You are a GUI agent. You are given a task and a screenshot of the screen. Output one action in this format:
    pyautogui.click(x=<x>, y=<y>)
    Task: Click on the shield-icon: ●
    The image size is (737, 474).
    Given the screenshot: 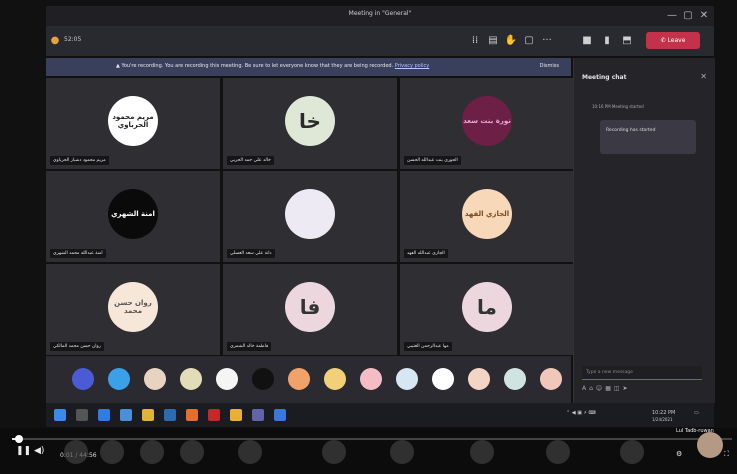 What is the action you would take?
    pyautogui.click(x=55, y=40)
    